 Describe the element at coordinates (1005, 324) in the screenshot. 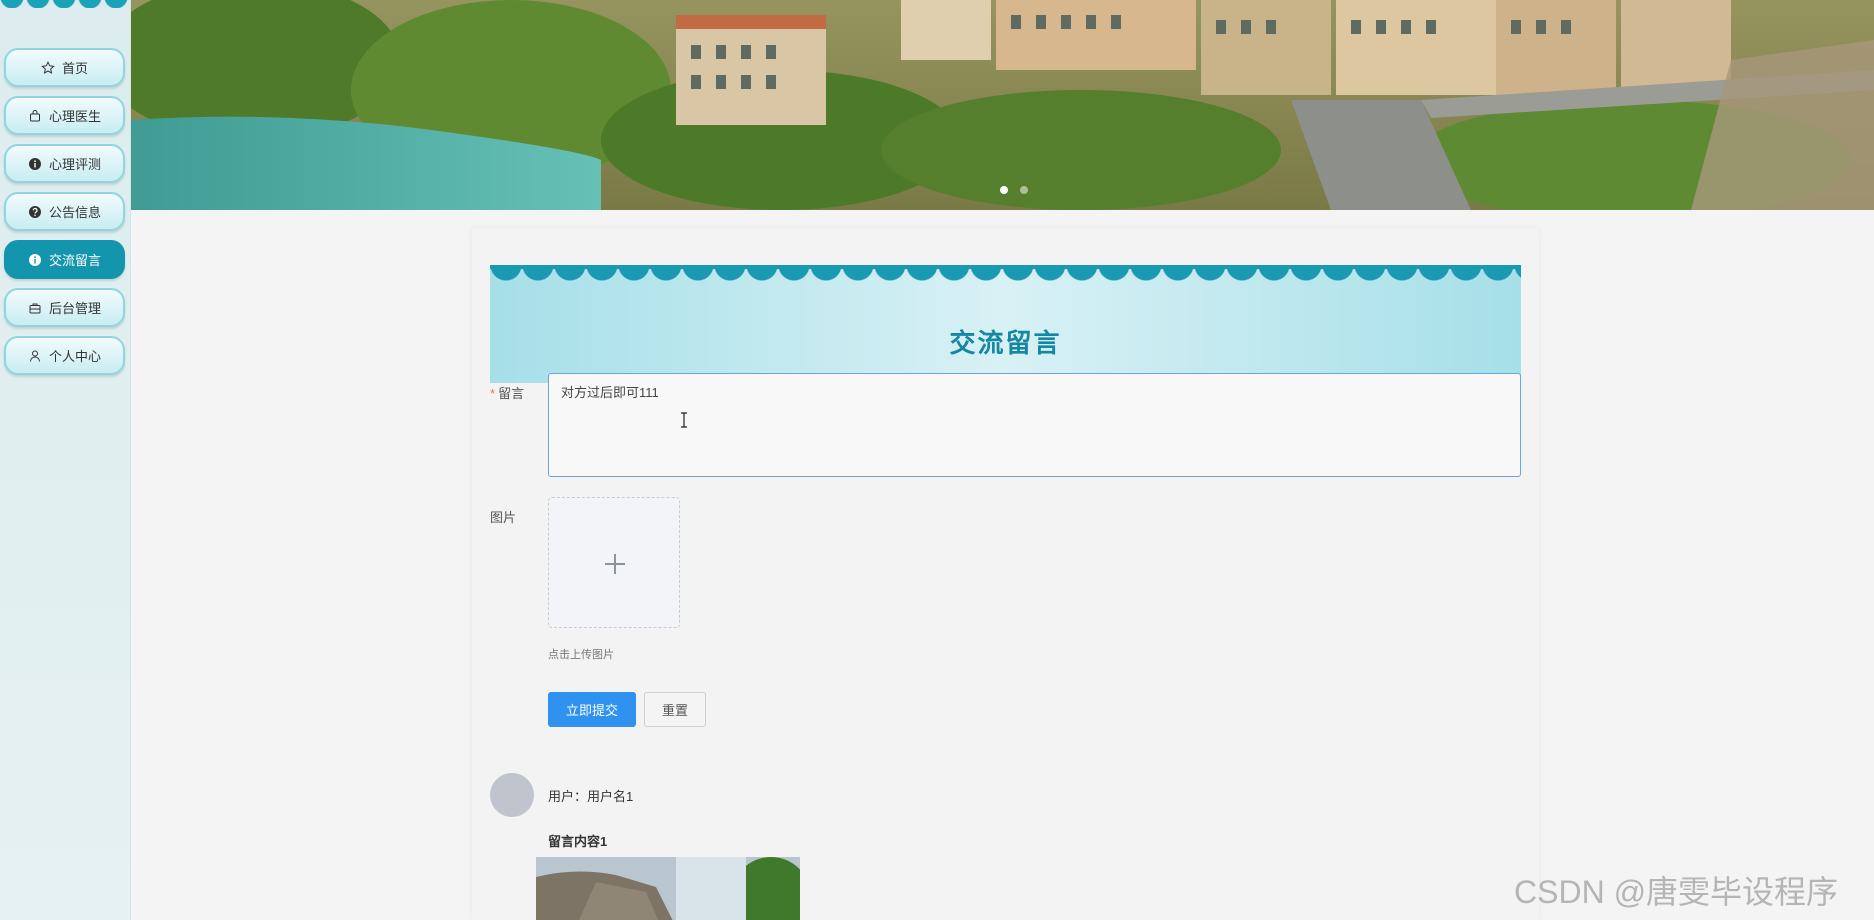

I see `title-bar: 交流留言` at that location.